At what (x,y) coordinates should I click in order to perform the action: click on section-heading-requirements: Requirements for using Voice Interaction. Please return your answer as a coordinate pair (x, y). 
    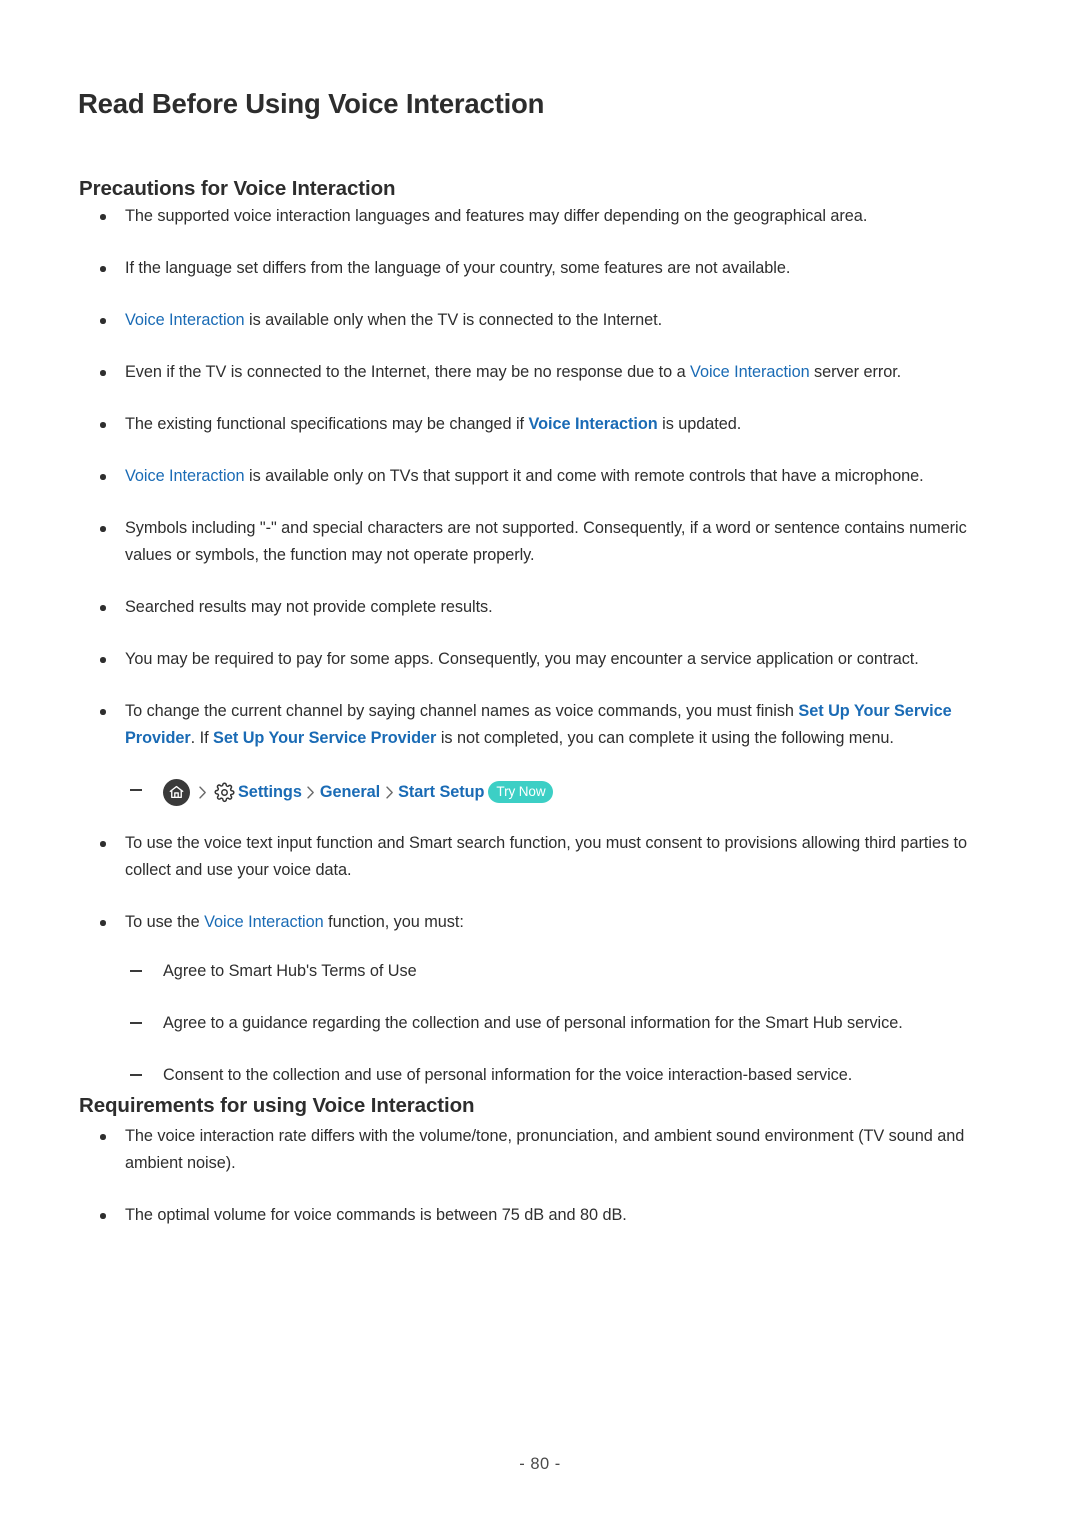
    Looking at the image, I should click on (277, 1105).